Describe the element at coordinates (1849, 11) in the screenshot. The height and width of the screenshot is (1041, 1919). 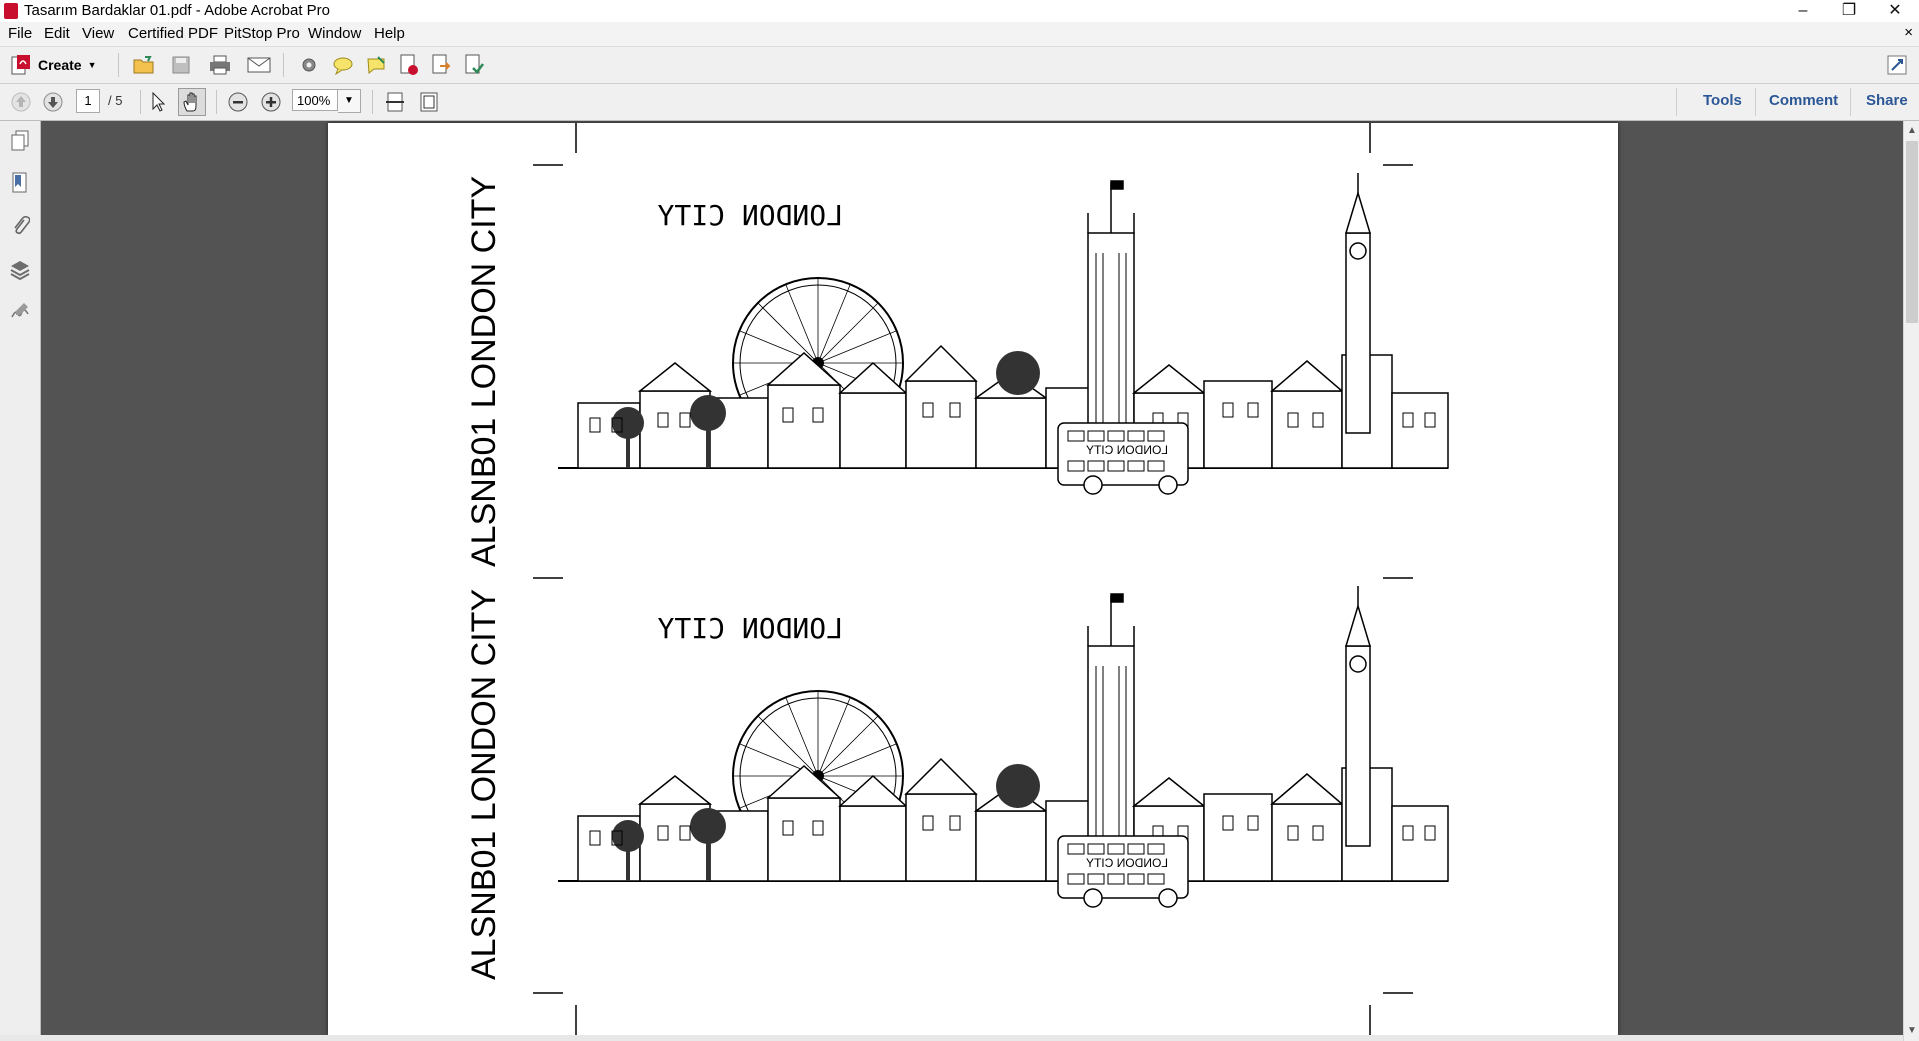
I see `maximize-button: ❐` at that location.